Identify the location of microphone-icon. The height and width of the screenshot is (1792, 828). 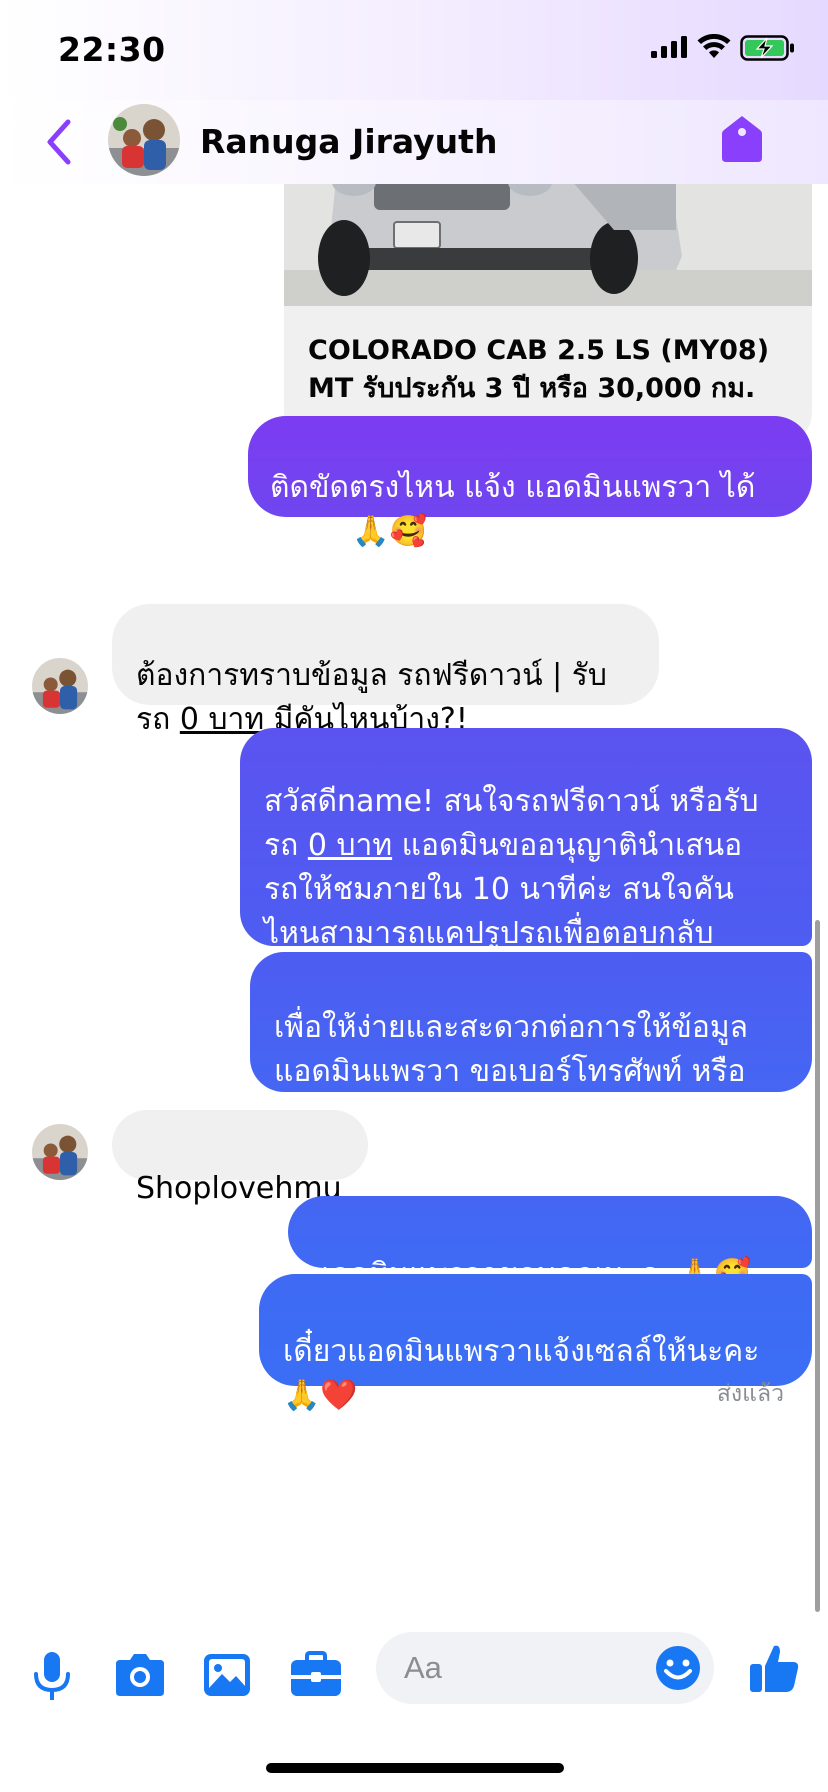
(52, 1676).